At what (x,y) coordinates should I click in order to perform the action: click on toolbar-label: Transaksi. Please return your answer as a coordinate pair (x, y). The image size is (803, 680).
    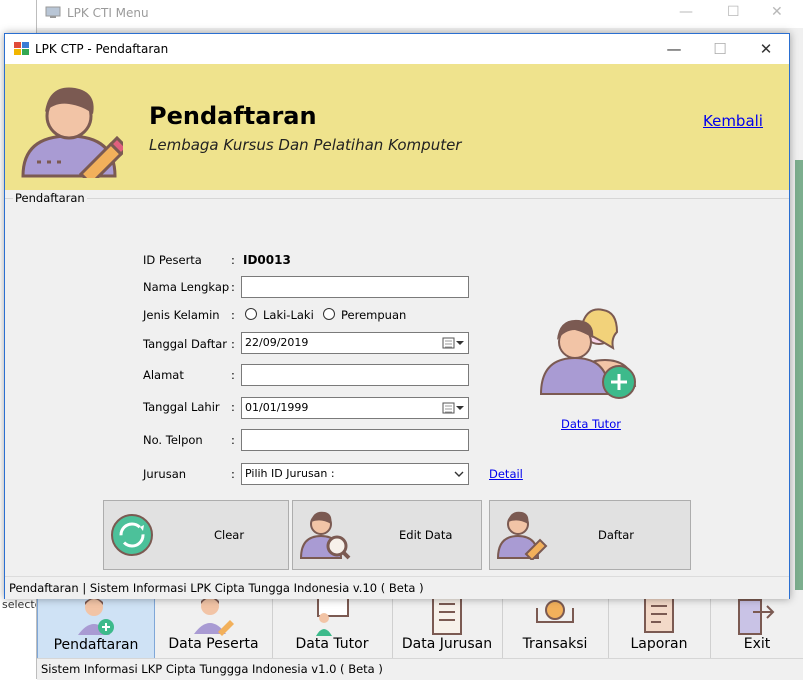
    Looking at the image, I should click on (555, 644).